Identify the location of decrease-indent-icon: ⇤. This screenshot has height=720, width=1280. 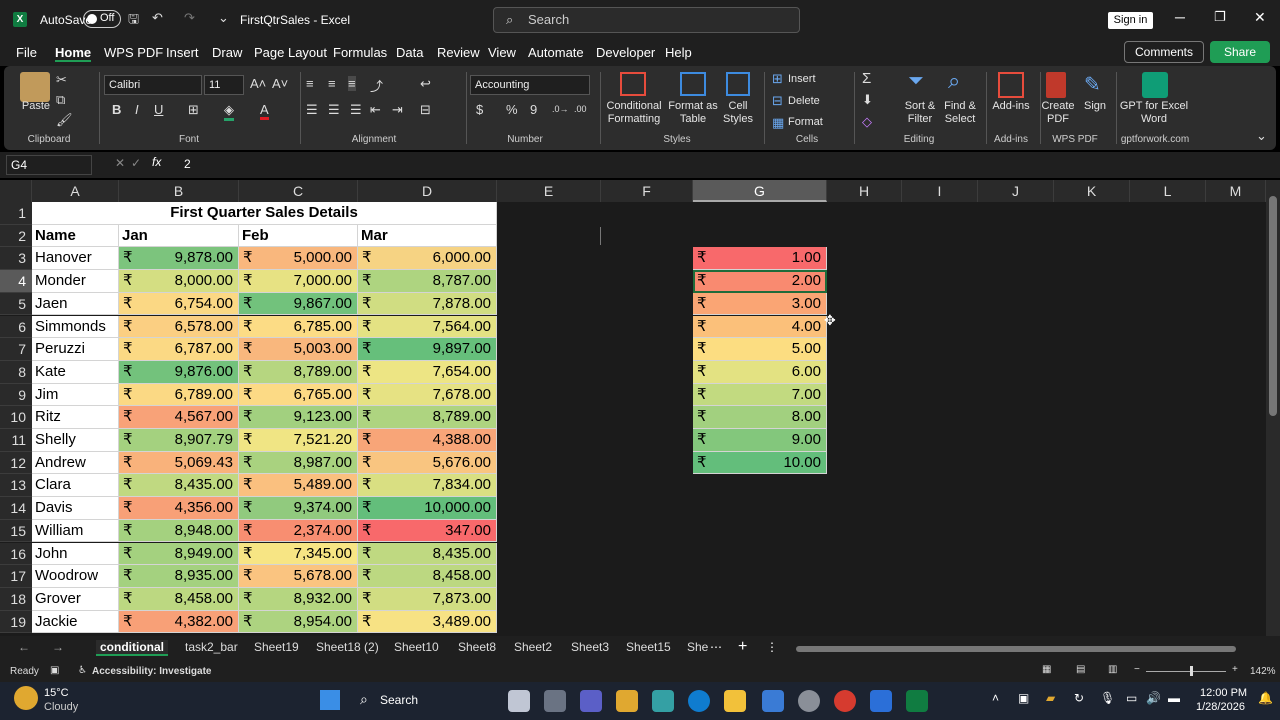
(375, 110).